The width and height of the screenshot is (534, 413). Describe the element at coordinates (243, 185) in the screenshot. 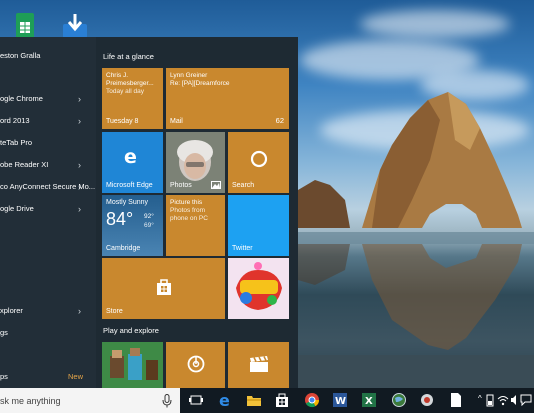

I see `search-label: Search` at that location.